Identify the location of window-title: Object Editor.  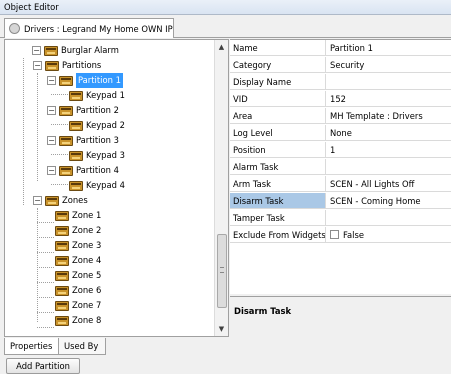
(225, 7).